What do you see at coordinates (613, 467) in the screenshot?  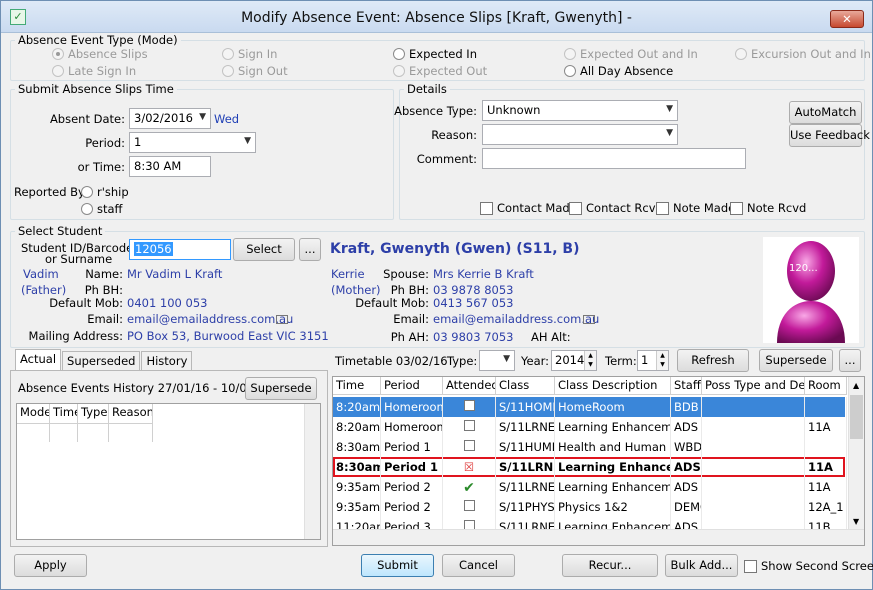 I see `tt-cell-desc: Learning Enhancement` at bounding box center [613, 467].